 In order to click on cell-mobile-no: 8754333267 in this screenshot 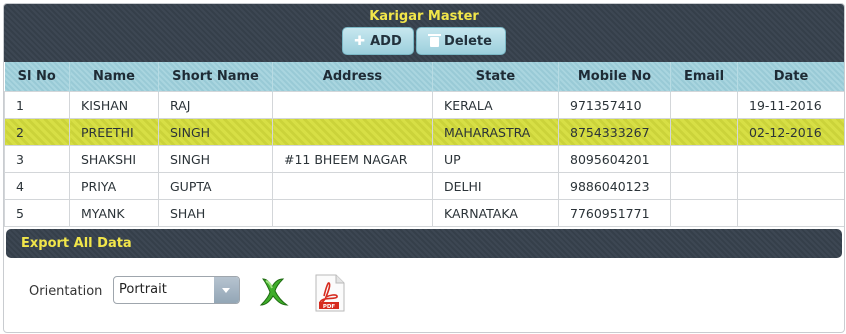, I will do `click(614, 132)`.